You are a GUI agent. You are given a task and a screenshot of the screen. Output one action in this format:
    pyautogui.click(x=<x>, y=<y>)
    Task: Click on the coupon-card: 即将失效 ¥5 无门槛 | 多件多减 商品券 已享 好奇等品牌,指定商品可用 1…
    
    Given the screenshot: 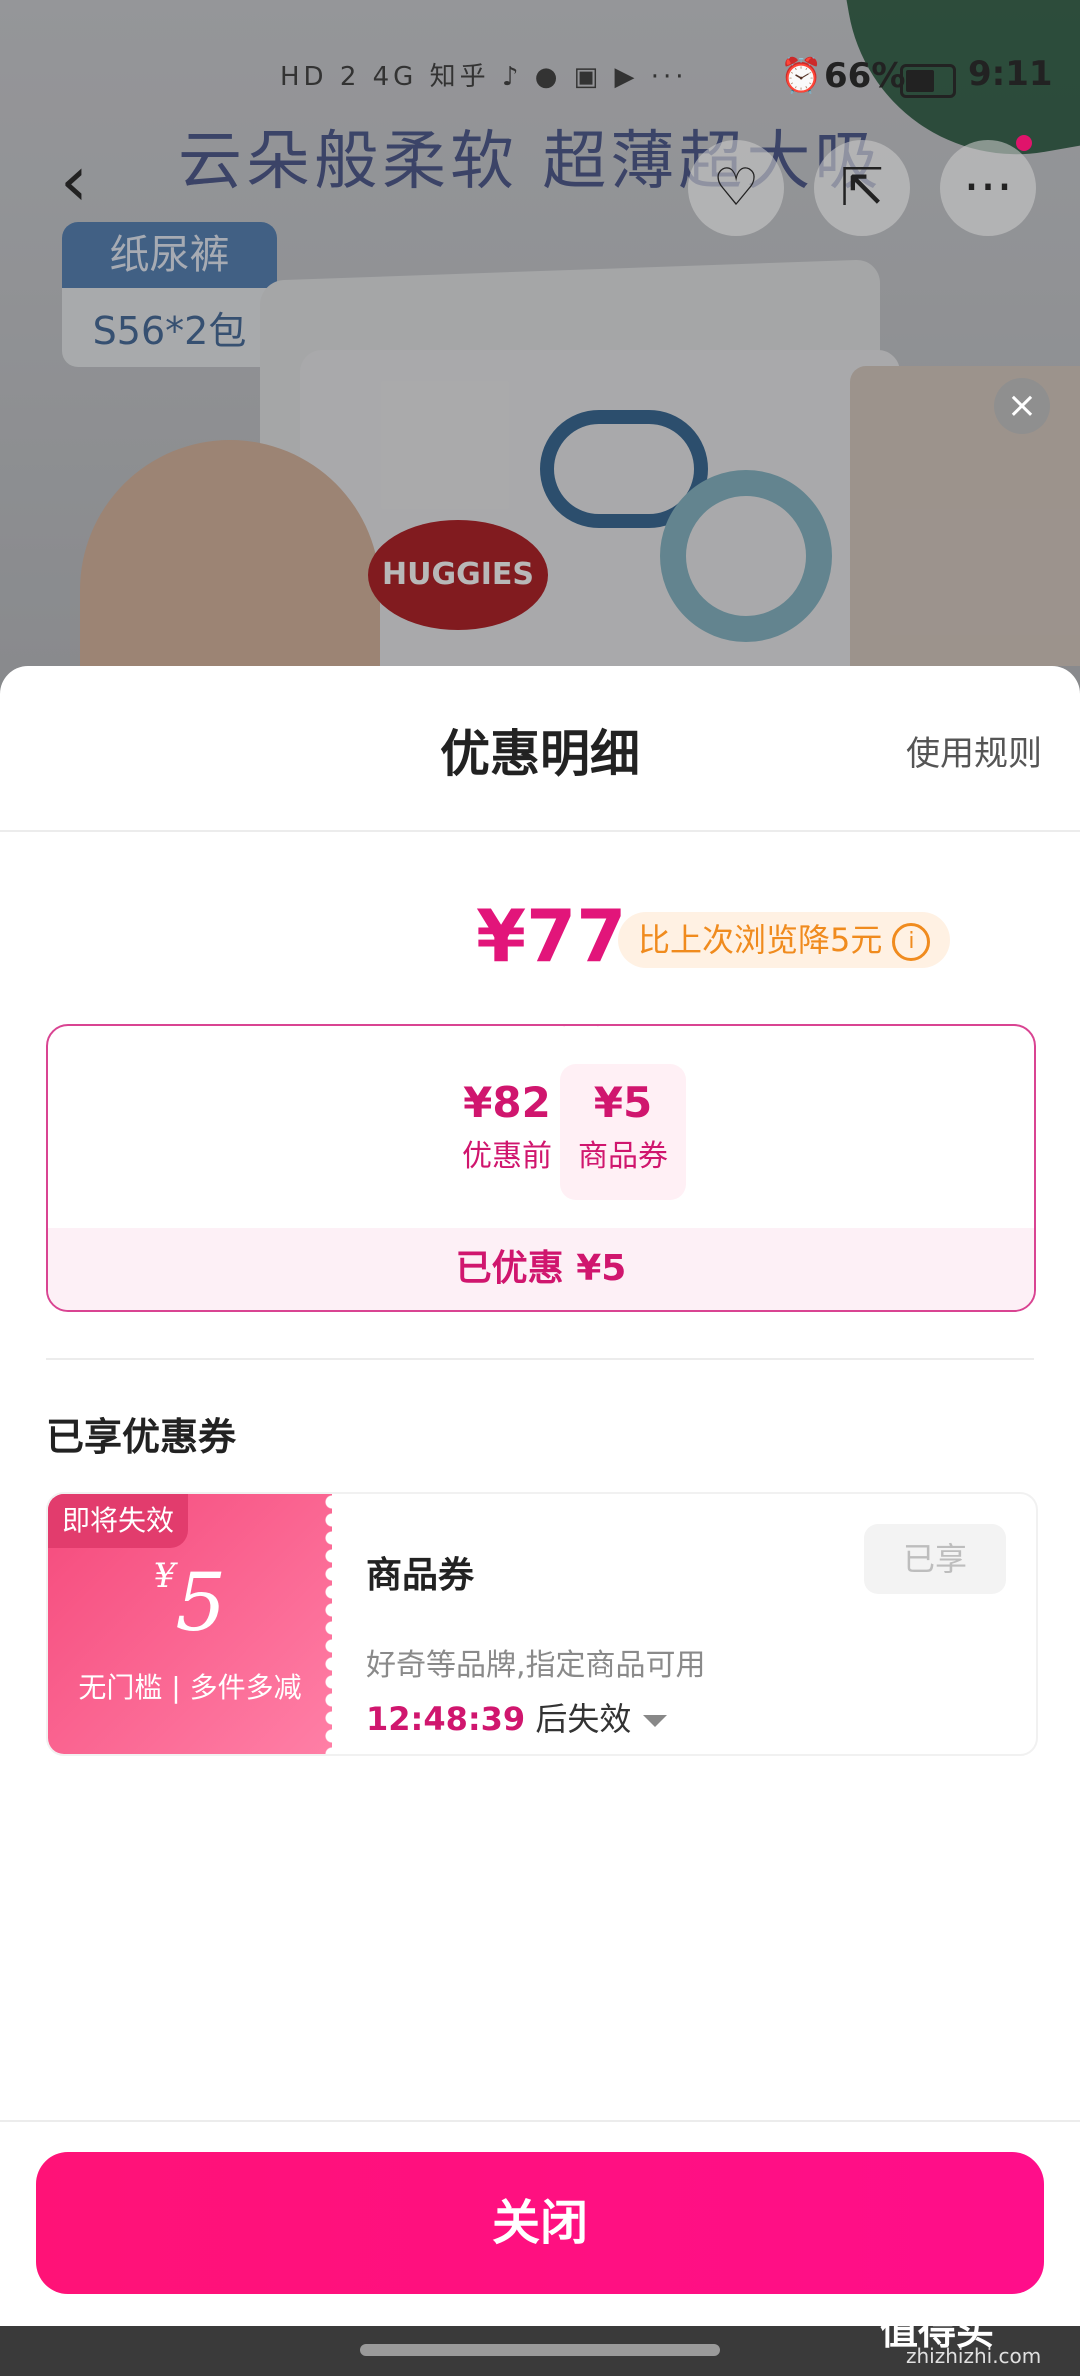 What is the action you would take?
    pyautogui.click(x=542, y=1624)
    